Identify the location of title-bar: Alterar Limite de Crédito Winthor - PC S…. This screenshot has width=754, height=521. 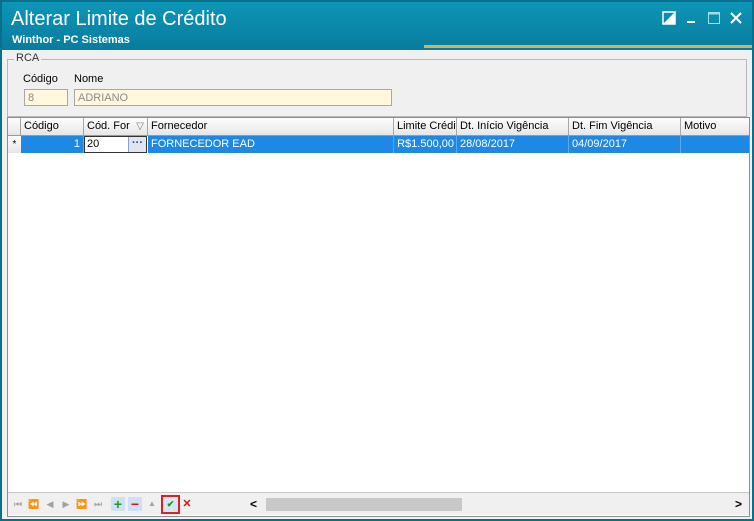
(377, 26).